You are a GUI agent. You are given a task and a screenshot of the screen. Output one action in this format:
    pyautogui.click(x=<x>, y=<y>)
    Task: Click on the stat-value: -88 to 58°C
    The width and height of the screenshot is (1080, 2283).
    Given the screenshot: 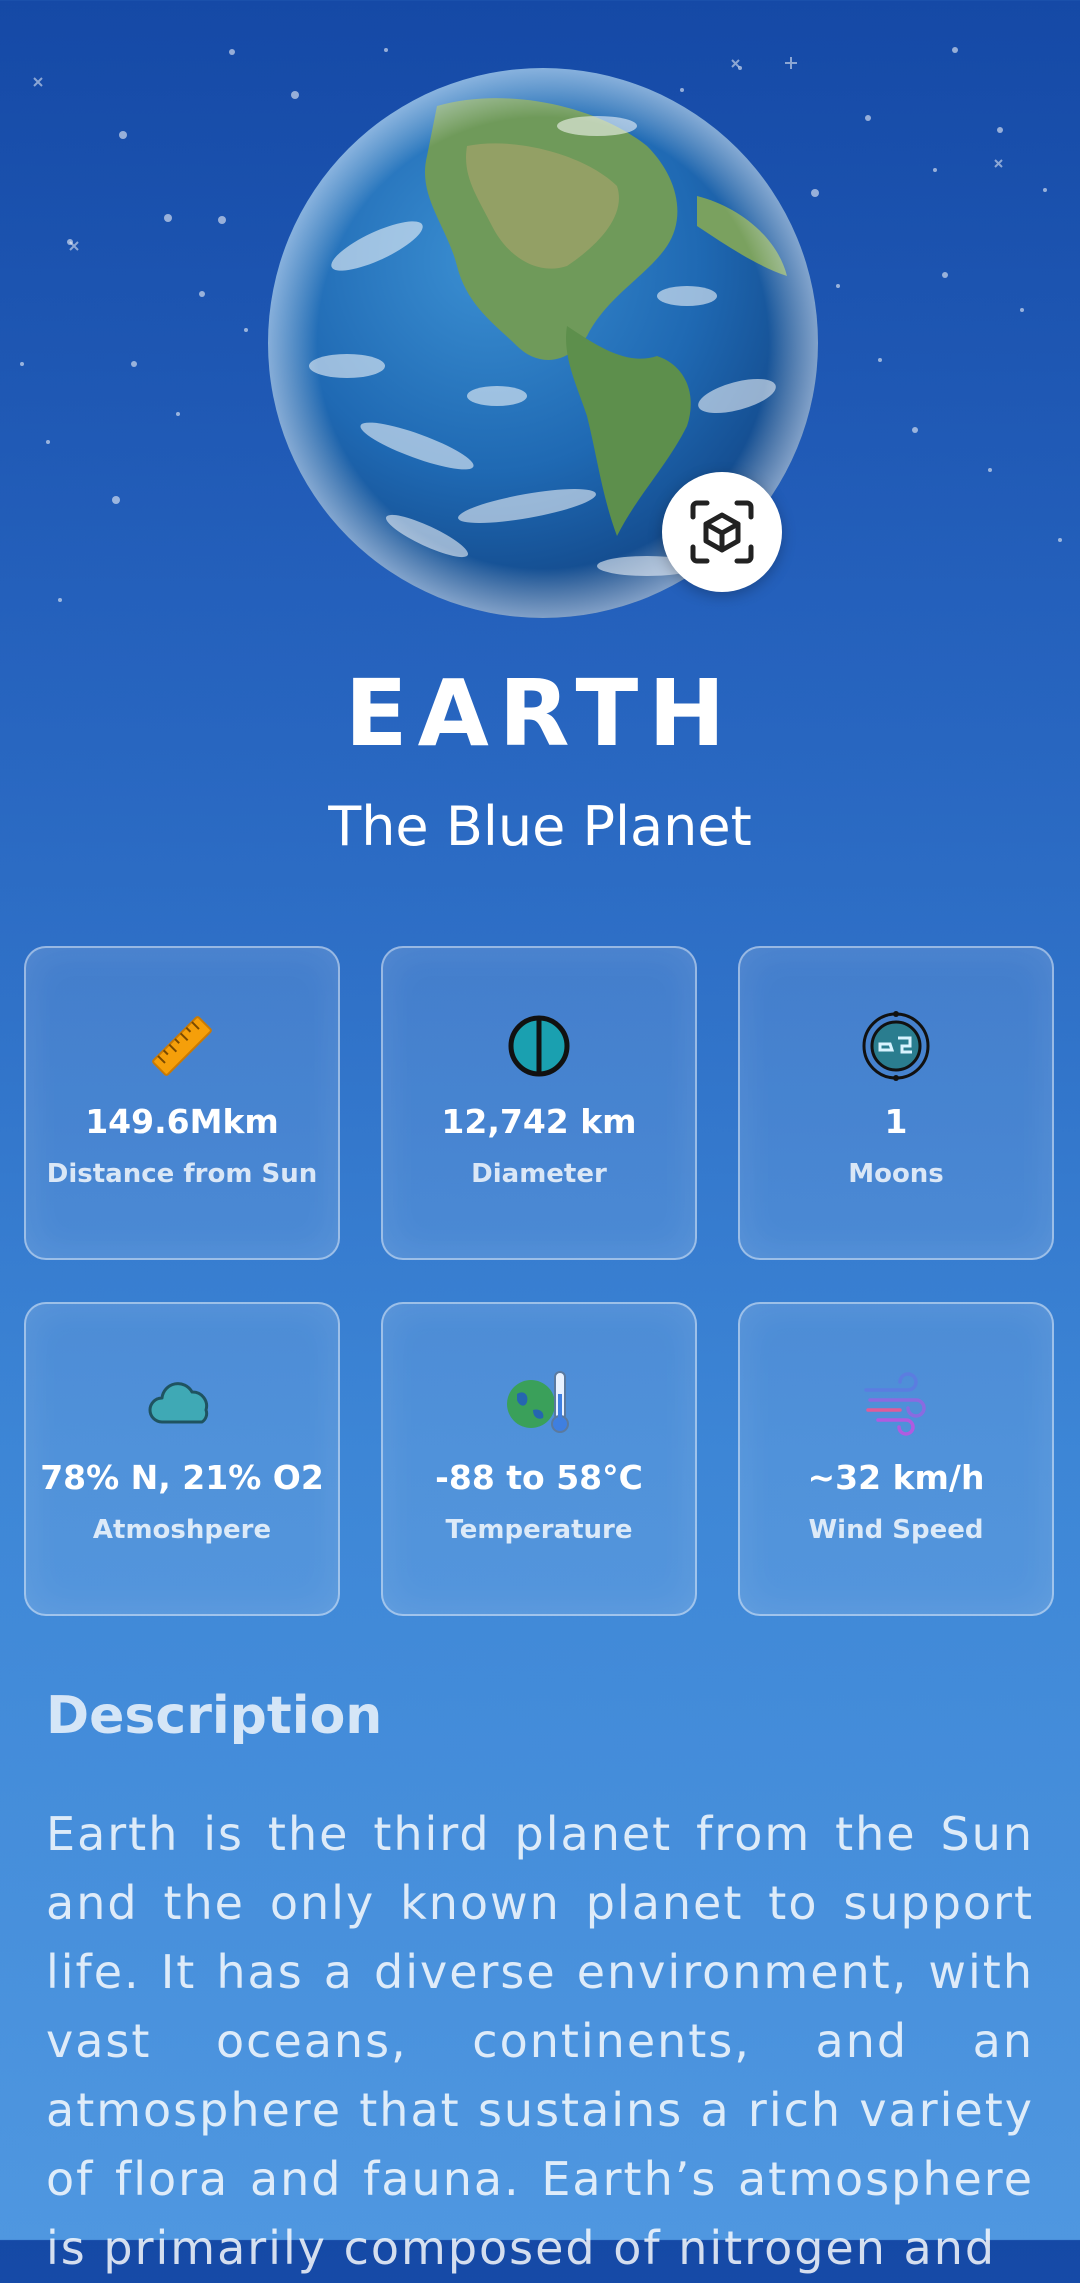 What is the action you would take?
    pyautogui.click(x=539, y=1477)
    